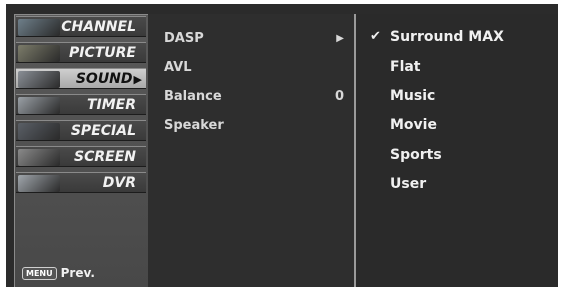  Describe the element at coordinates (184, 38) in the screenshot. I see `submenu-item-label: DASP` at that location.